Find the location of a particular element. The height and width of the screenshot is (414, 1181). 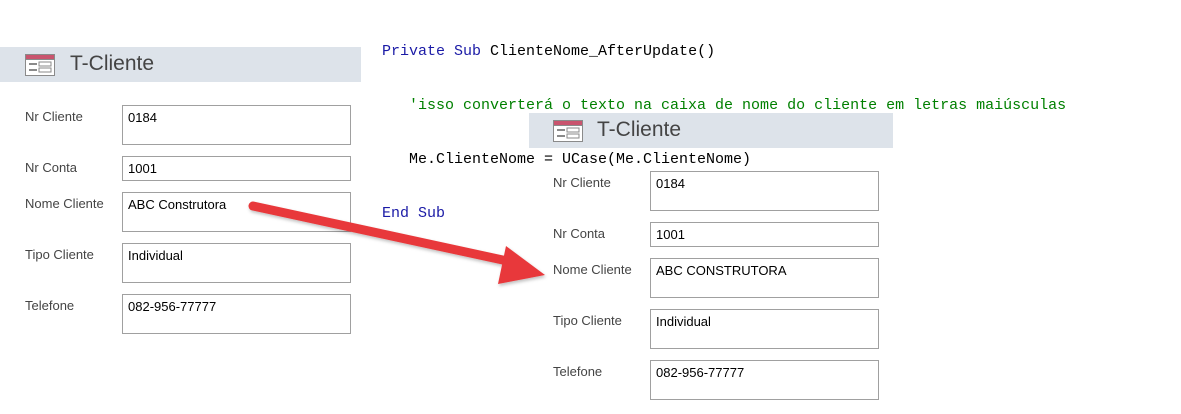

code-line-1: Private Sub ClienteNome_AfterUpdate() is located at coordinates (549, 51).